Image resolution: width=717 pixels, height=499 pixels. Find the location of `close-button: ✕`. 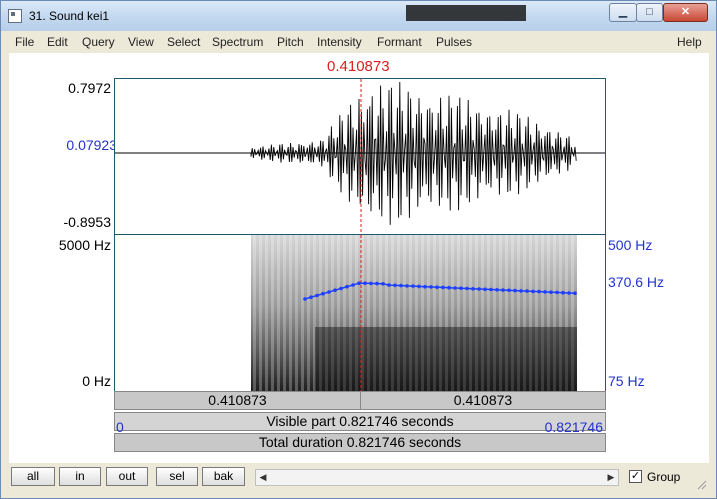

close-button: ✕ is located at coordinates (685, 12).